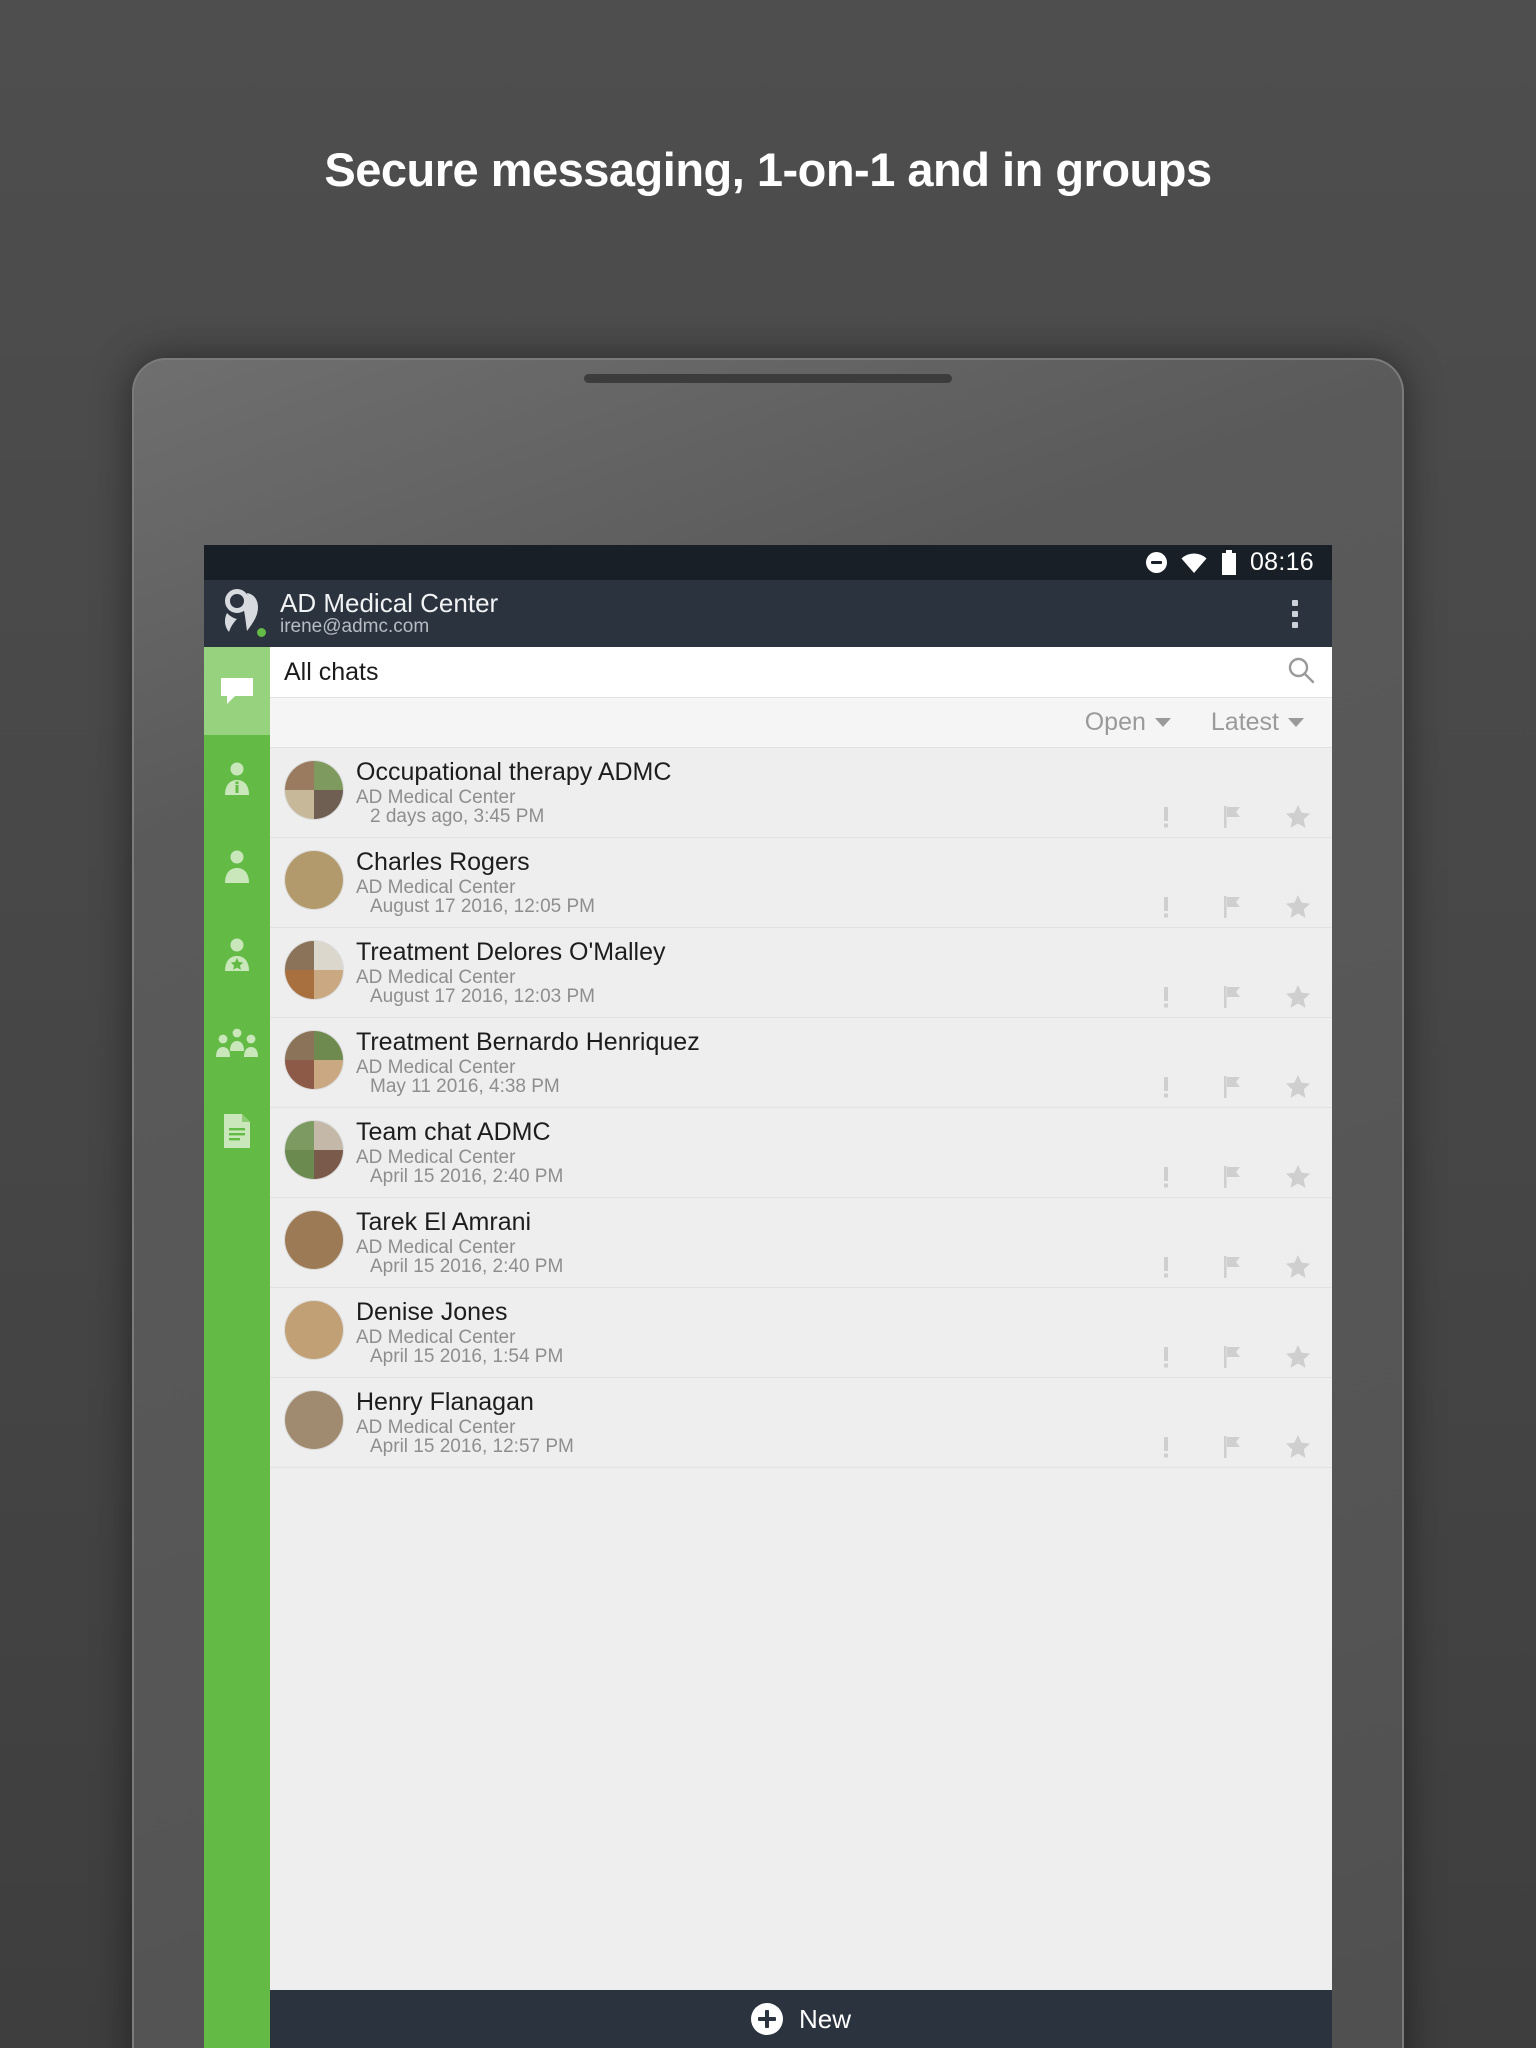  What do you see at coordinates (445, 1402) in the screenshot?
I see `chat-item-title: Henry Flanagan` at bounding box center [445, 1402].